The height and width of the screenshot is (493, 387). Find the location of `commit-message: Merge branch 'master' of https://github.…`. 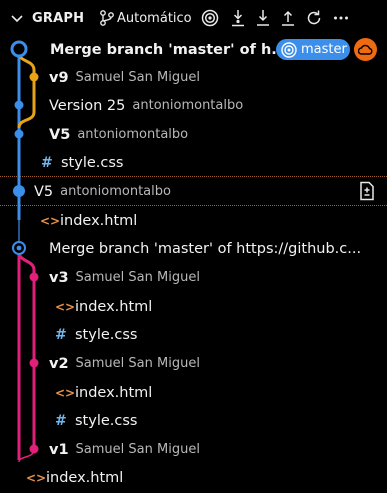

commit-message: Merge branch 'master' of https://github.… is located at coordinates (205, 248).